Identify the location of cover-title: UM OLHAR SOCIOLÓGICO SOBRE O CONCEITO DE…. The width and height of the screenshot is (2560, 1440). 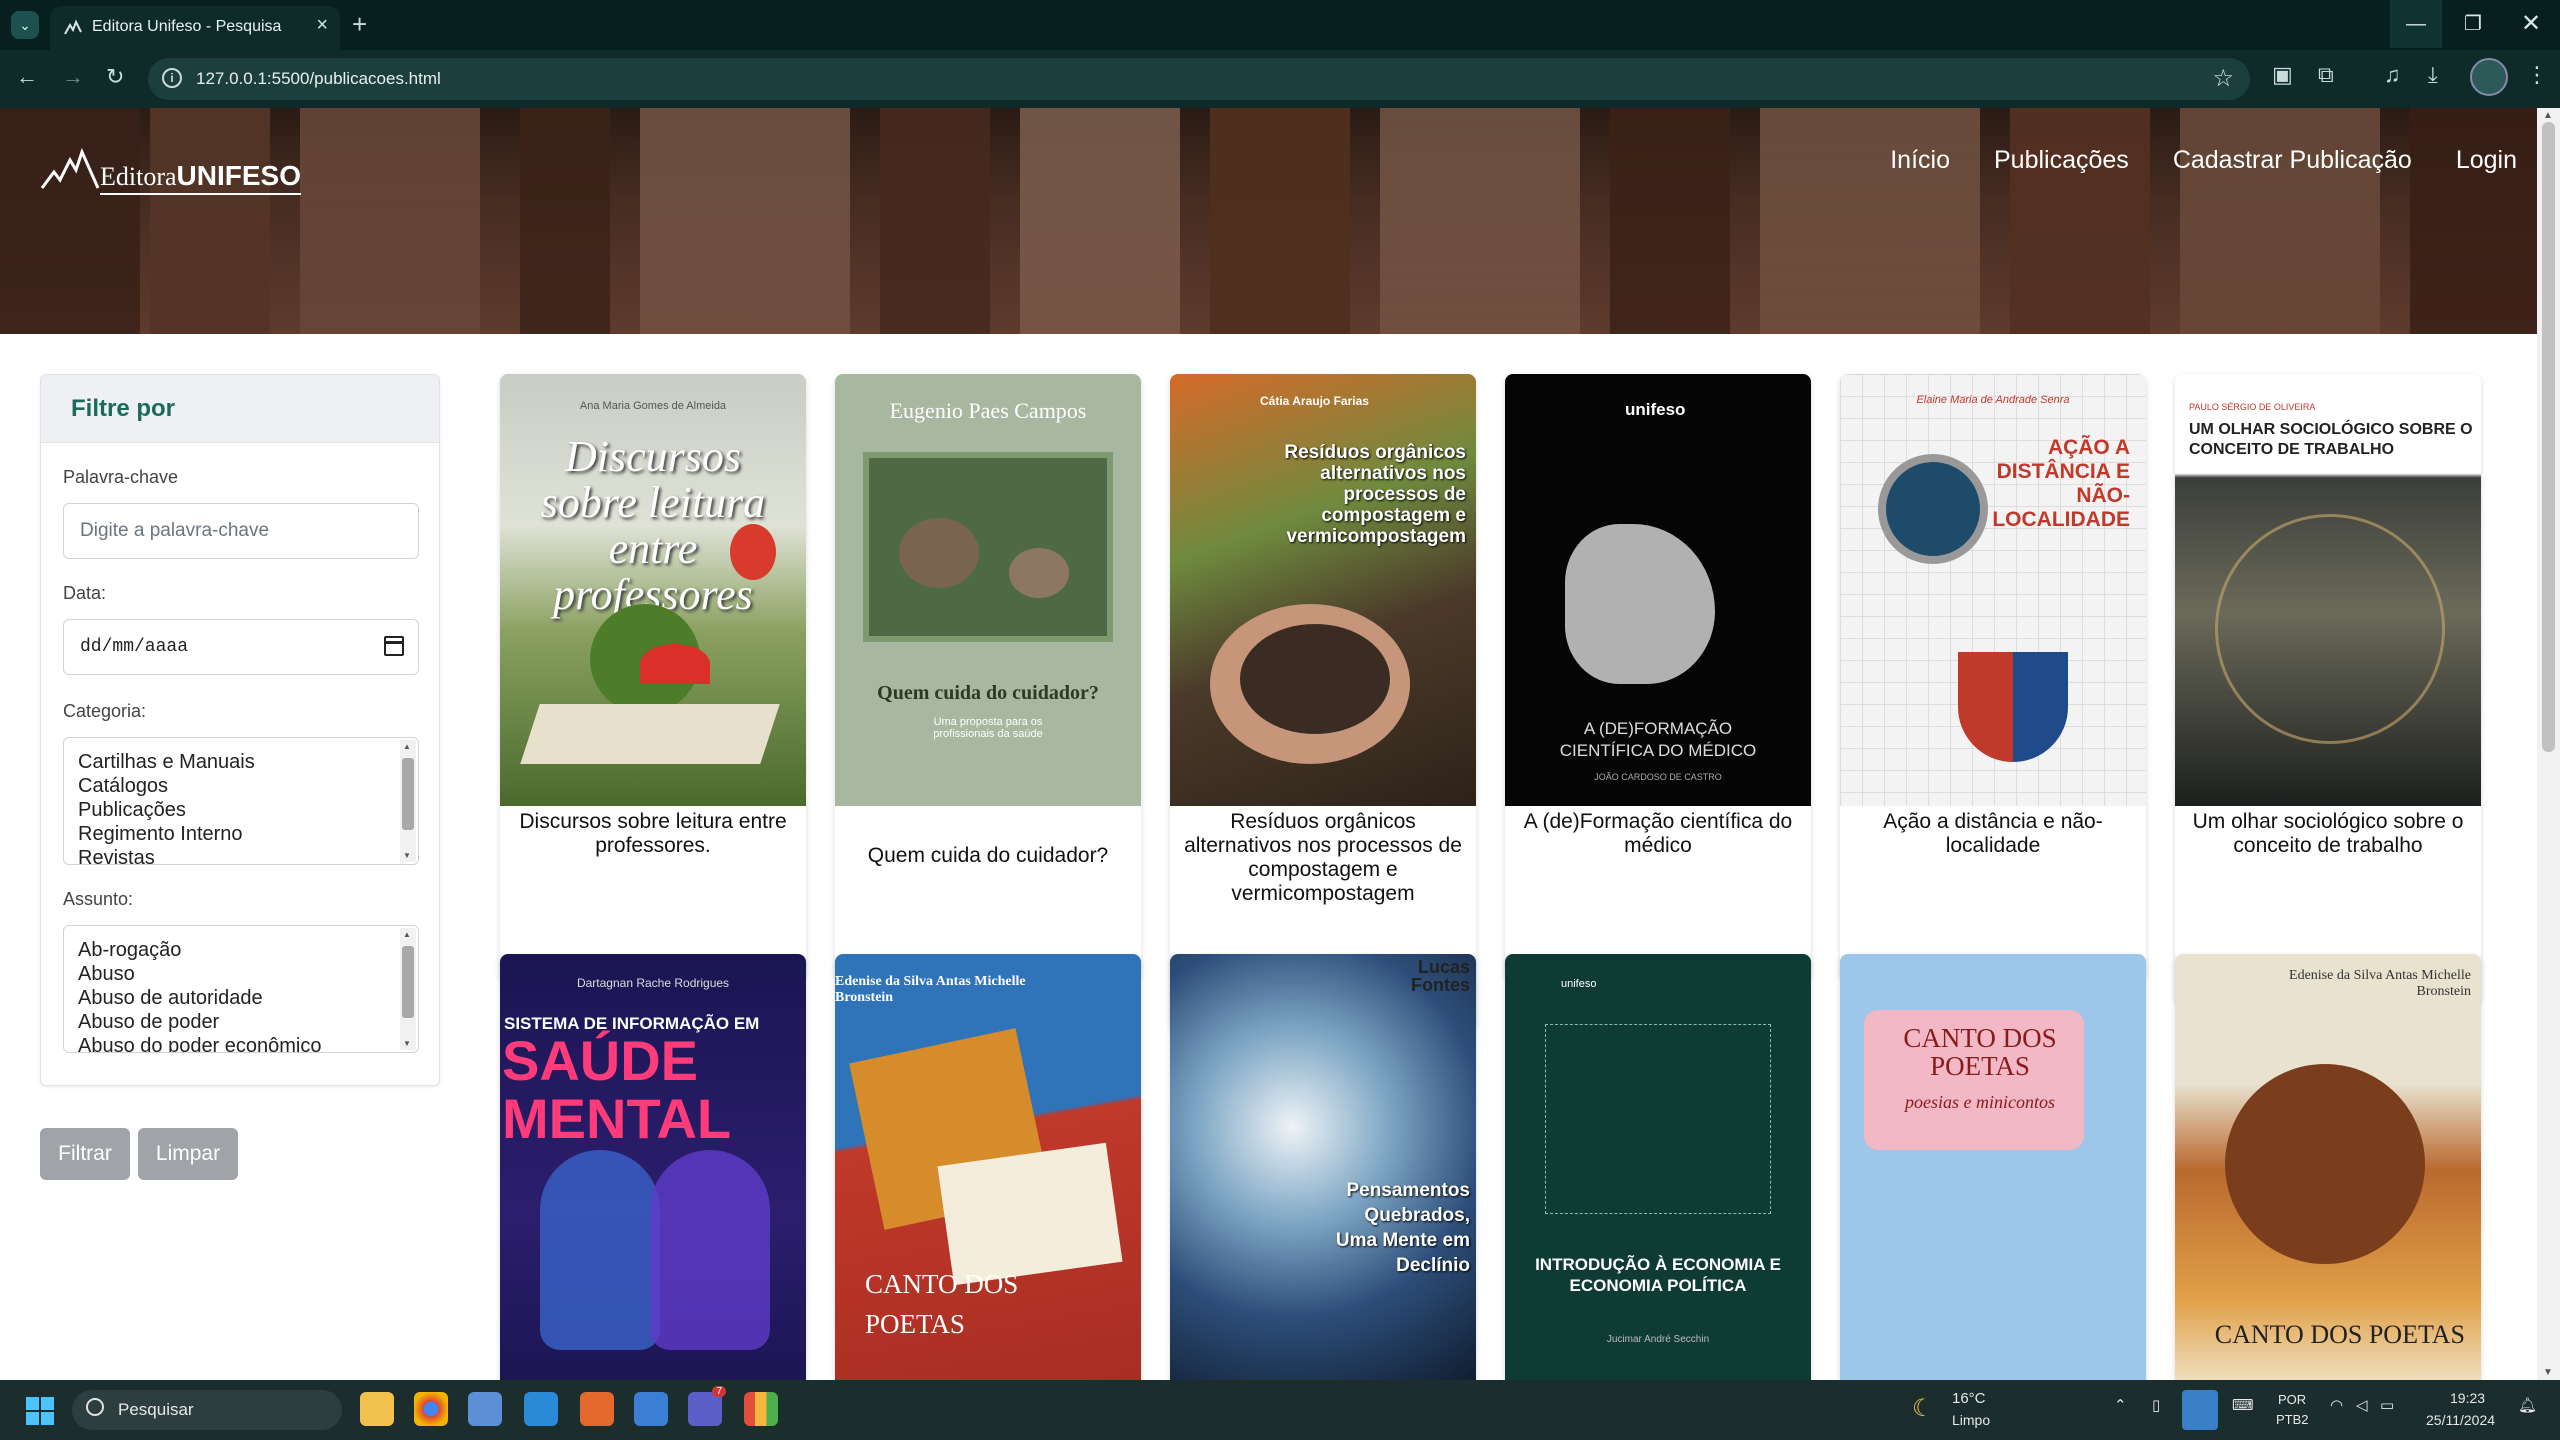
(2331, 439).